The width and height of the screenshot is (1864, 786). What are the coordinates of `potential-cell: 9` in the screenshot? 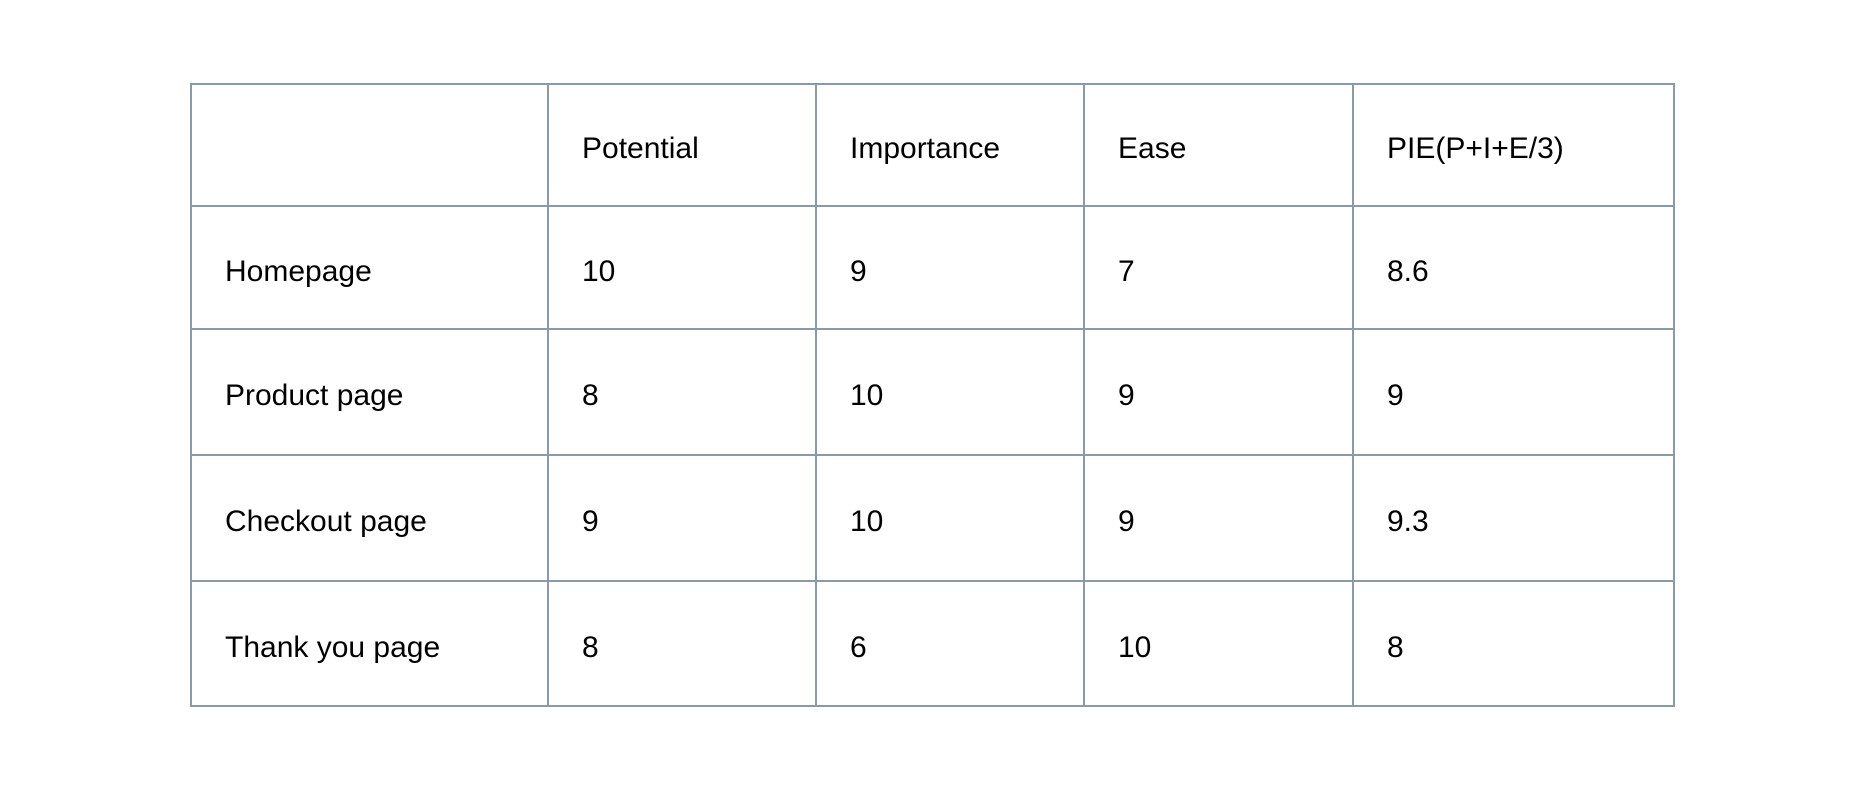 It's located at (682, 518).